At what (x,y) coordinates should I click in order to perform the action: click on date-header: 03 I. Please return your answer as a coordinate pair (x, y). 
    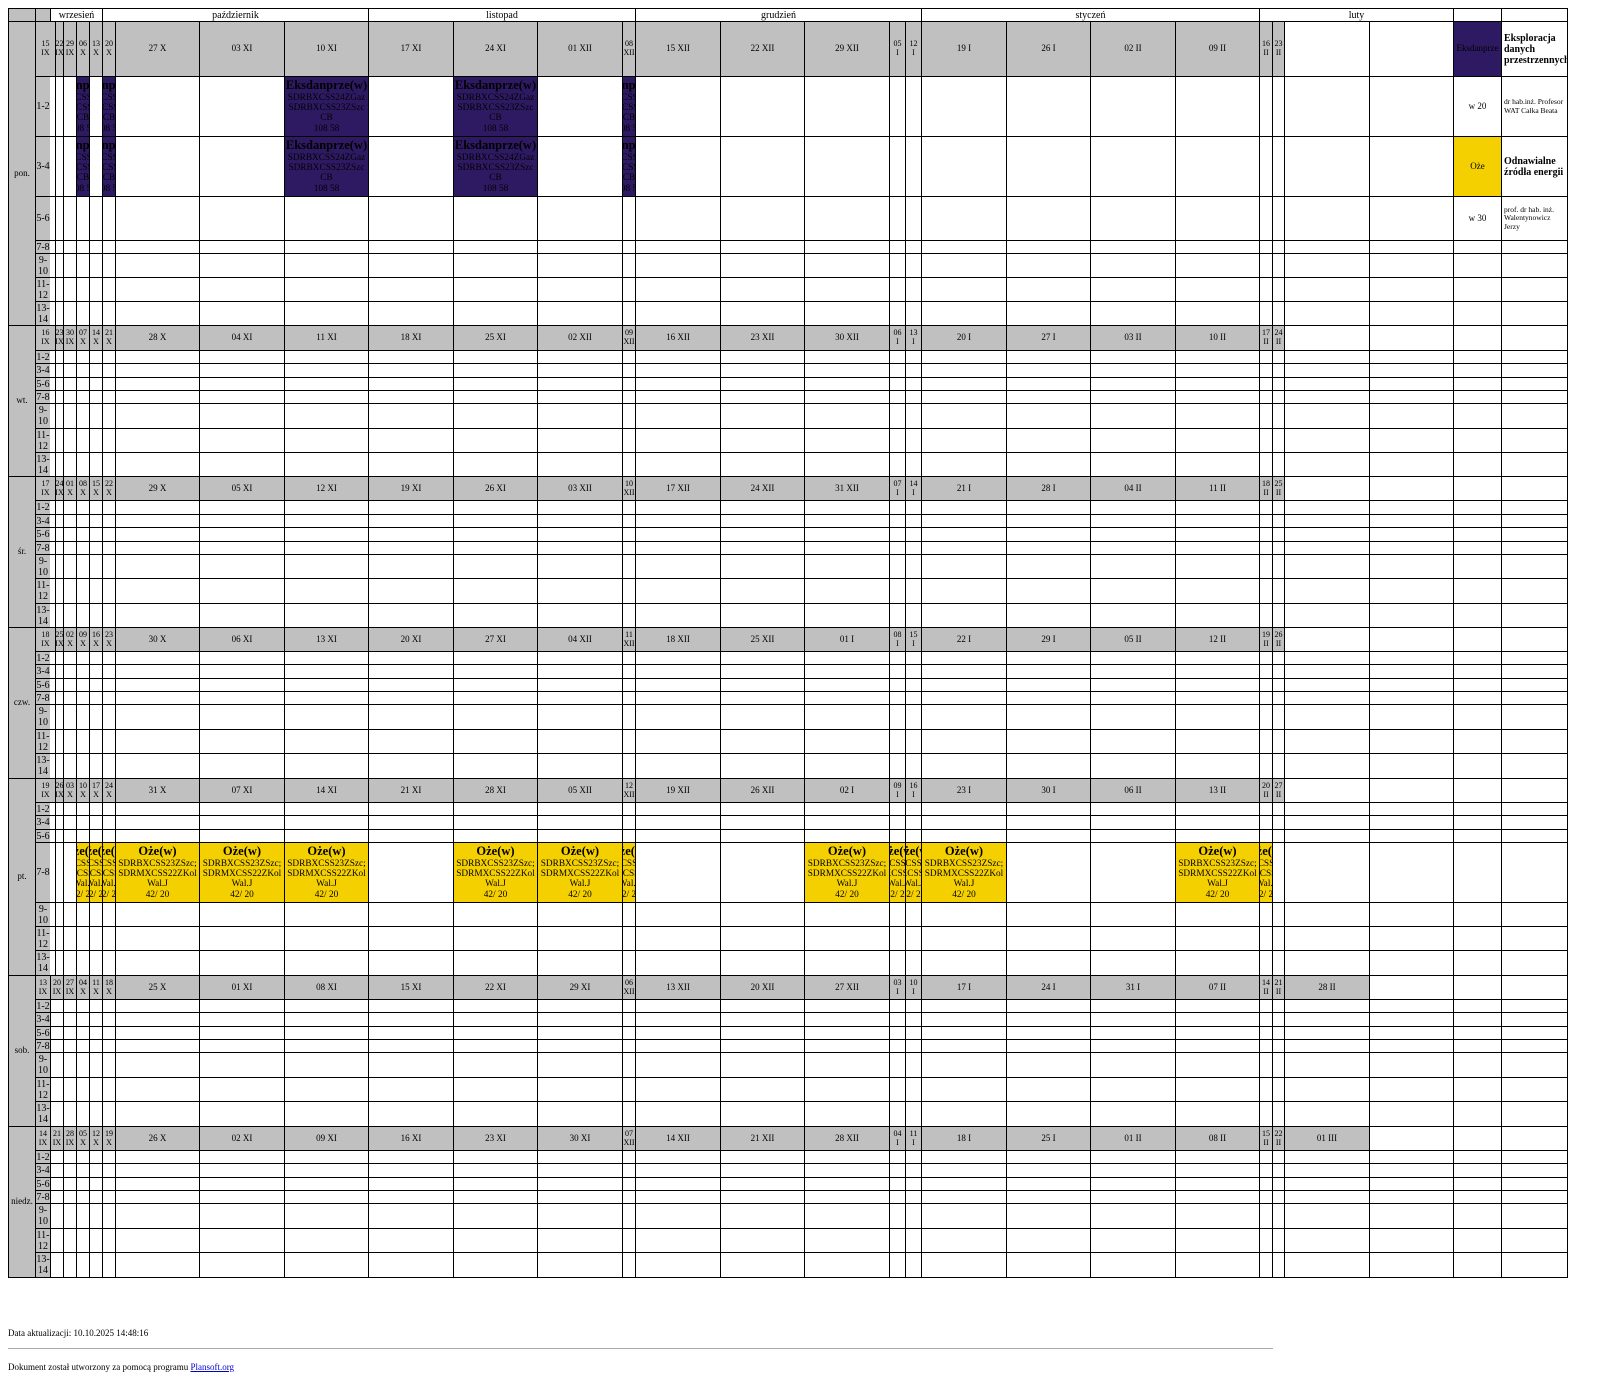
    Looking at the image, I should click on (897, 987).